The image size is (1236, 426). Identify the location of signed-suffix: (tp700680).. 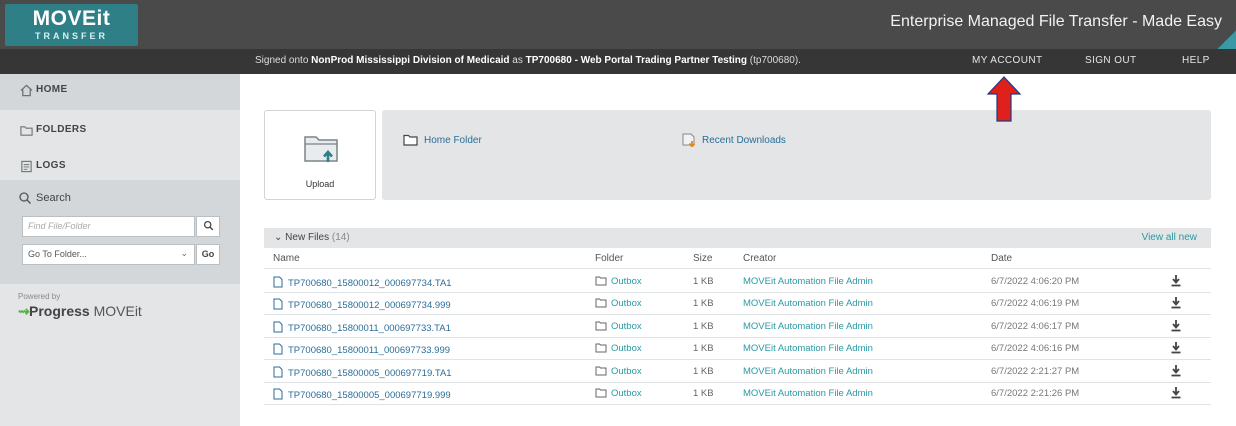
(774, 60).